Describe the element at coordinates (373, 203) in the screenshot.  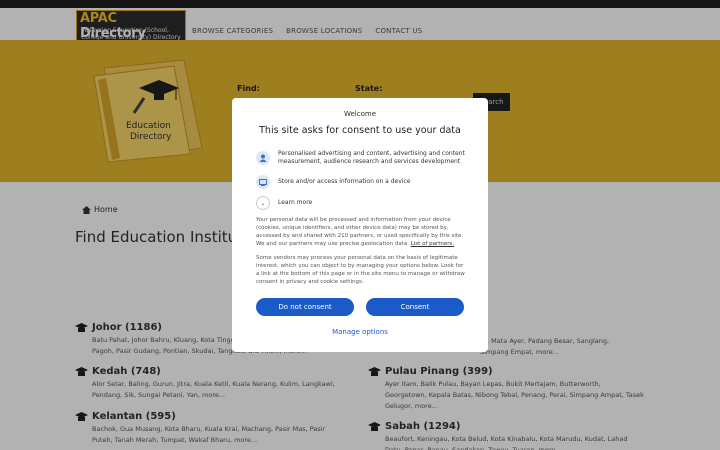
I see `learn-more-label: Learn more` at that location.